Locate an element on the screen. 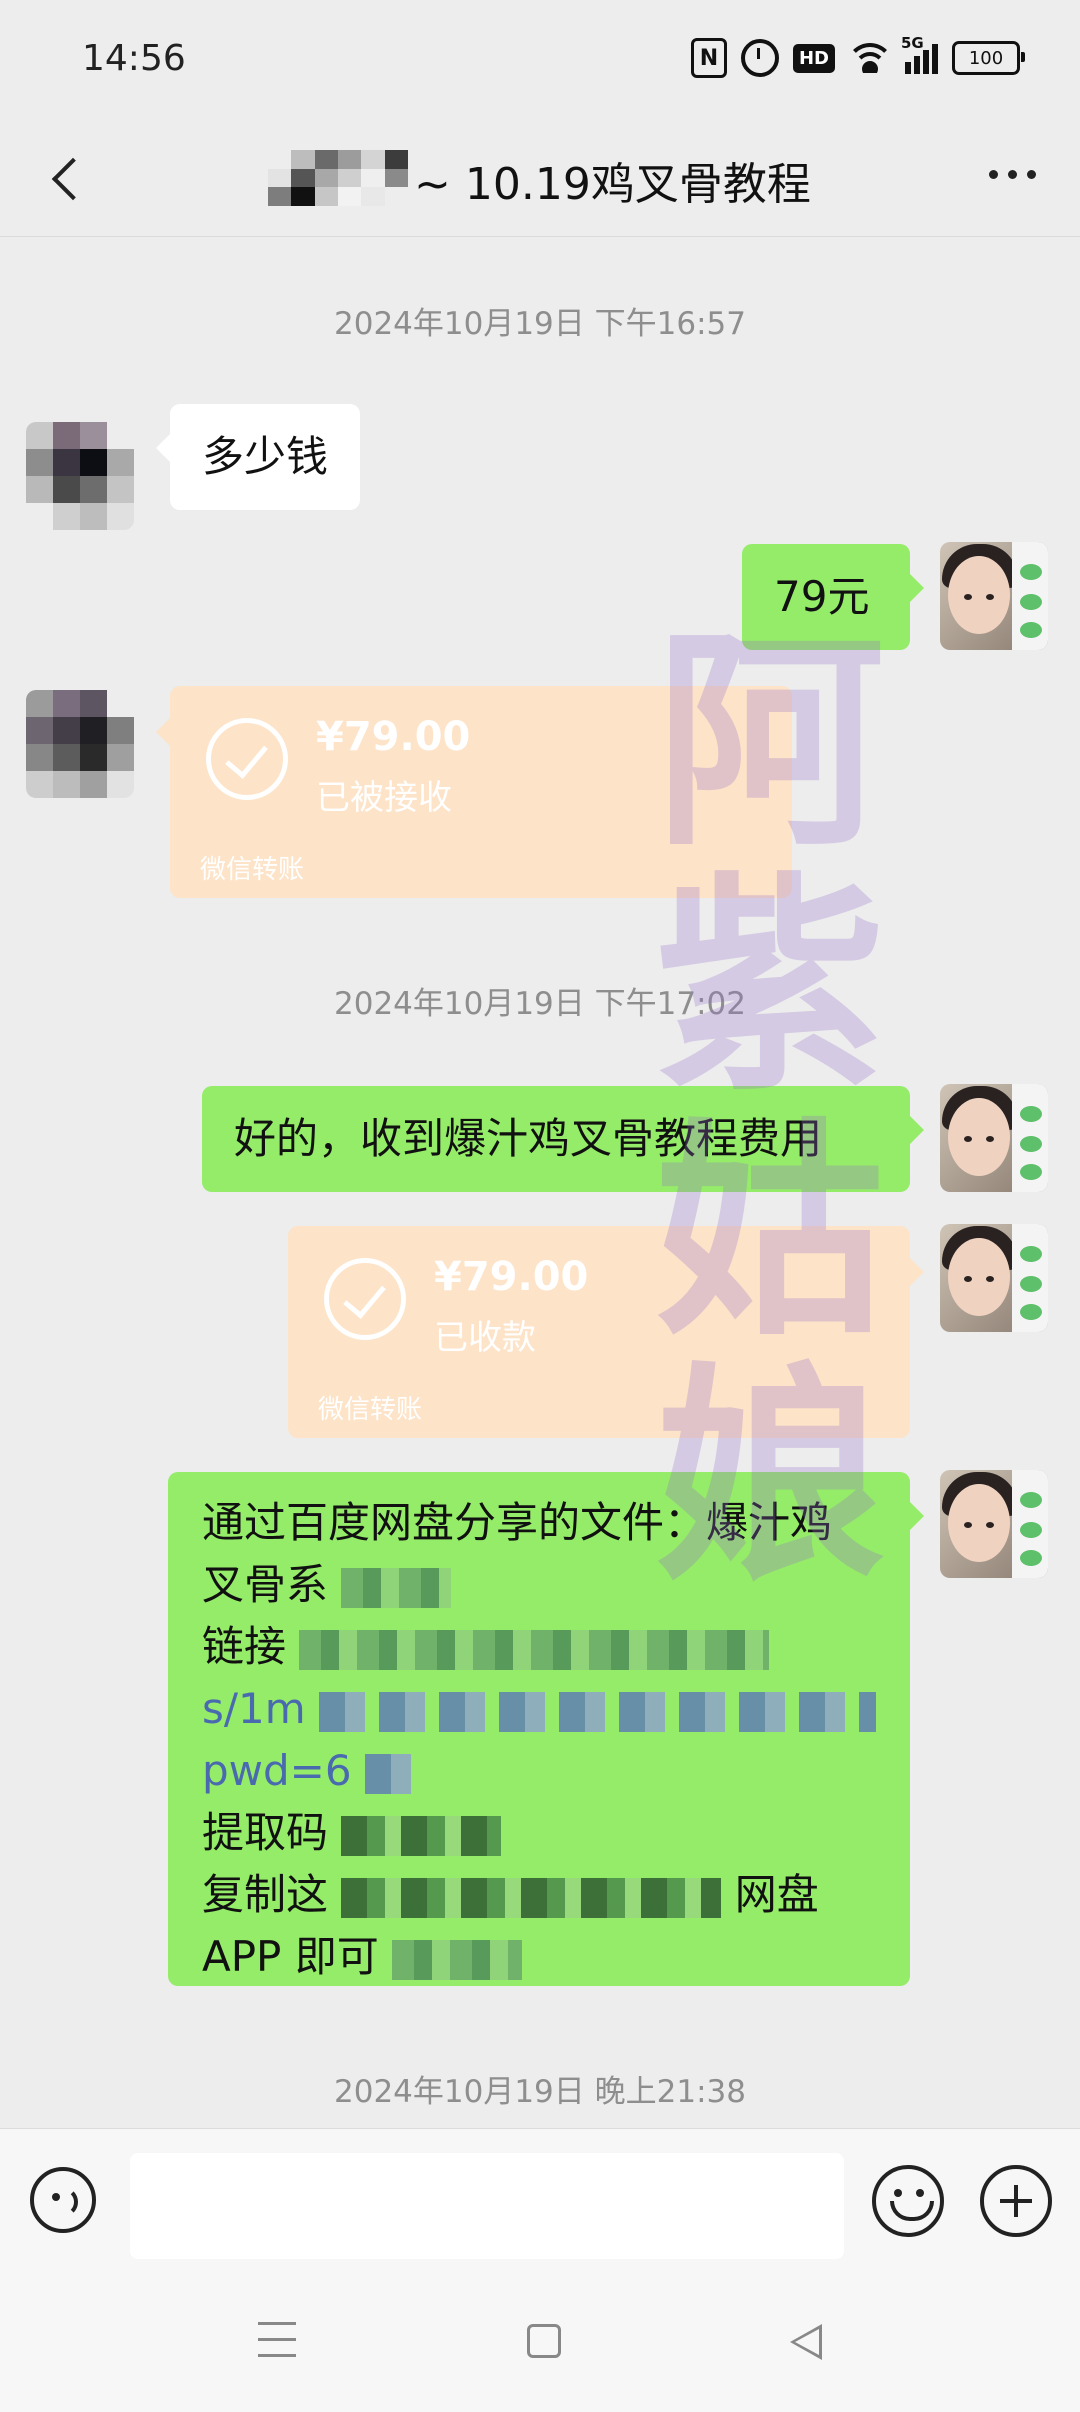 The height and width of the screenshot is (2412, 1080). chat-header: ~ 10.19鸡叉骨教程 is located at coordinates (540, 178).